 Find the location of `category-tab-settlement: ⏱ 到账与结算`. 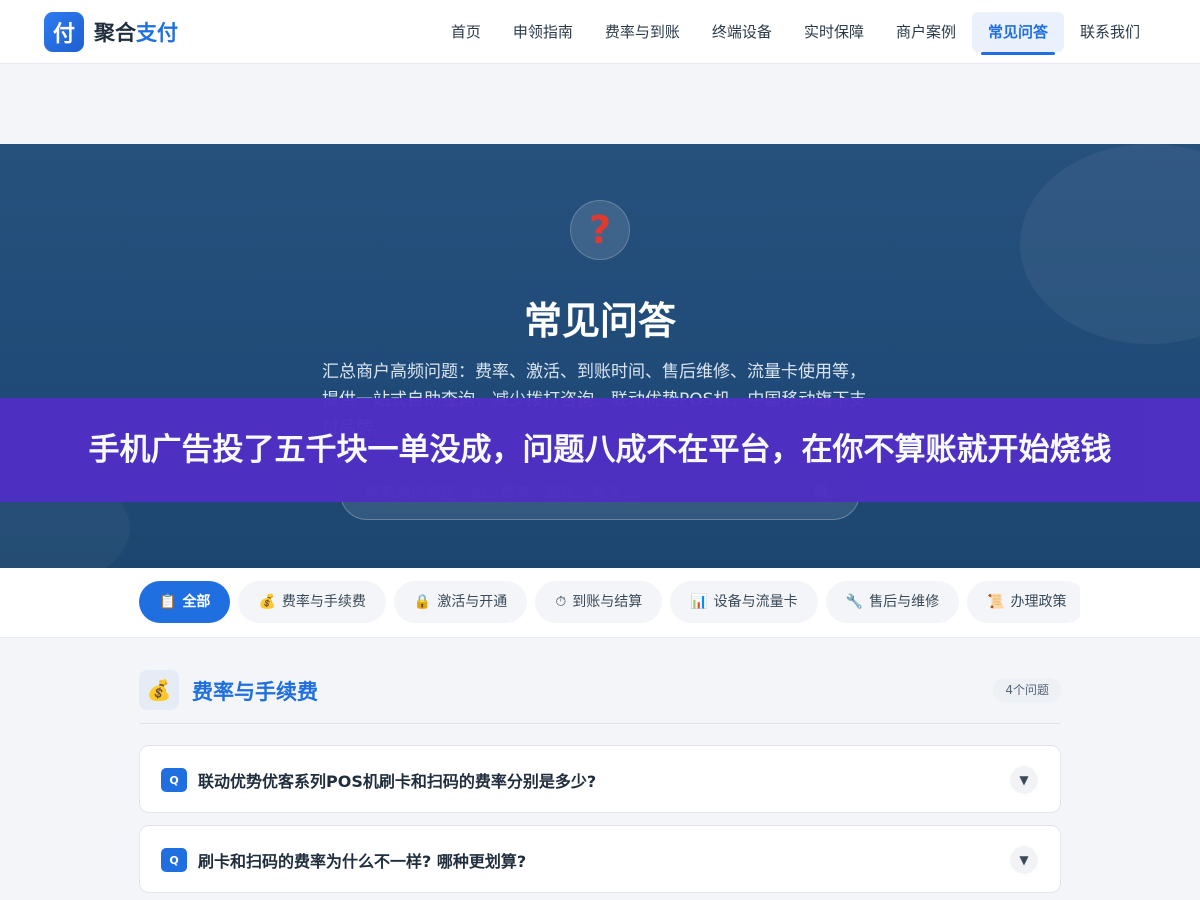

category-tab-settlement: ⏱ 到账与结算 is located at coordinates (599, 602).